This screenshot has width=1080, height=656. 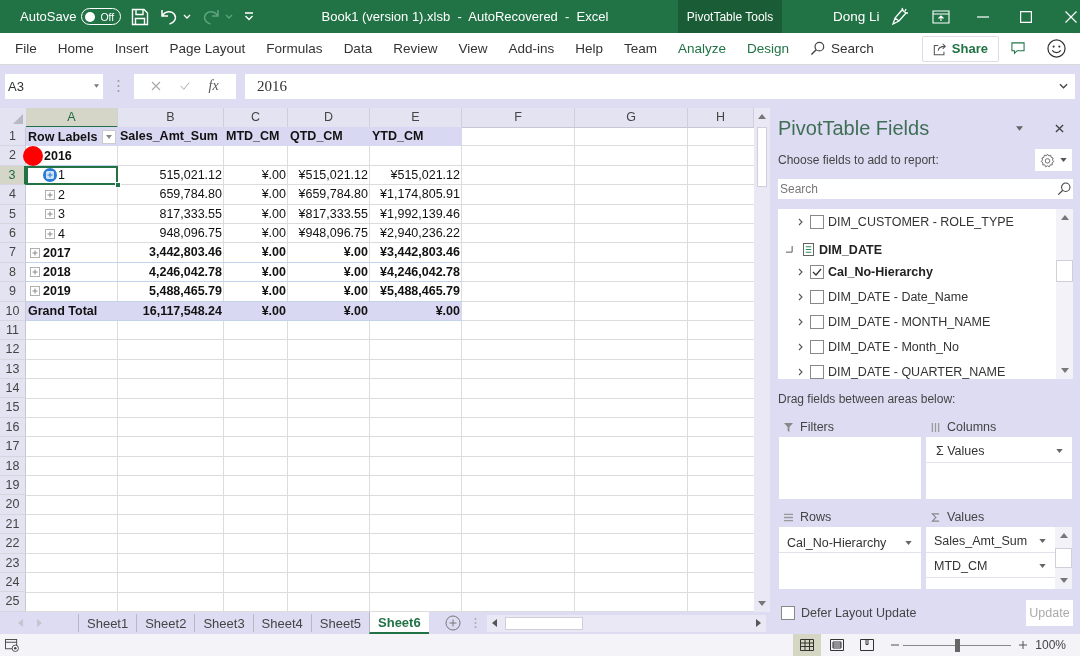 I want to click on field-label: DIM_DATE - Month_No, so click(x=894, y=346).